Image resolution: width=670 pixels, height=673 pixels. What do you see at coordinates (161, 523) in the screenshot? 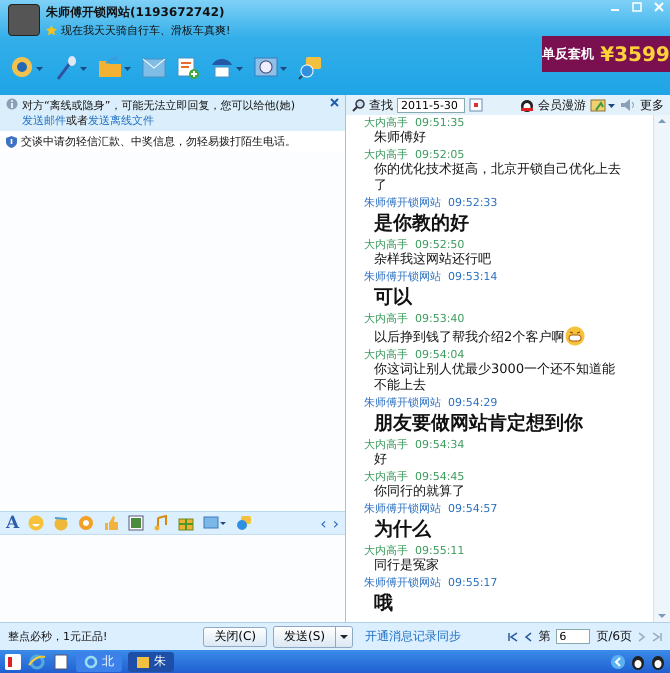
I see `music-note-icon` at bounding box center [161, 523].